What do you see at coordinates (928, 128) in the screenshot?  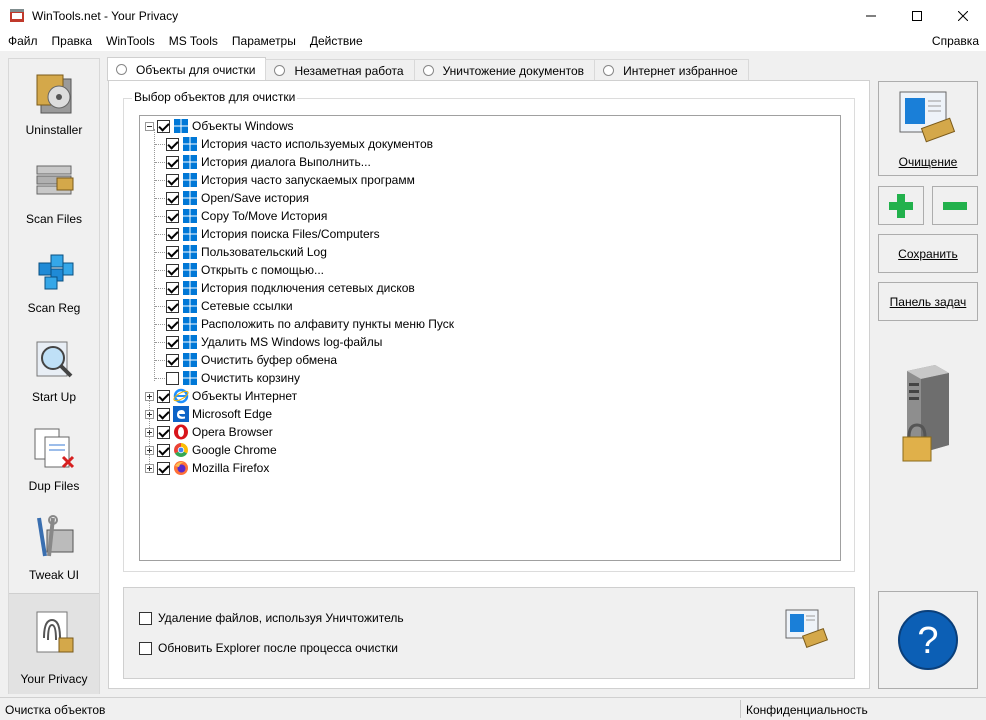 I see `clean-button: Очищение` at bounding box center [928, 128].